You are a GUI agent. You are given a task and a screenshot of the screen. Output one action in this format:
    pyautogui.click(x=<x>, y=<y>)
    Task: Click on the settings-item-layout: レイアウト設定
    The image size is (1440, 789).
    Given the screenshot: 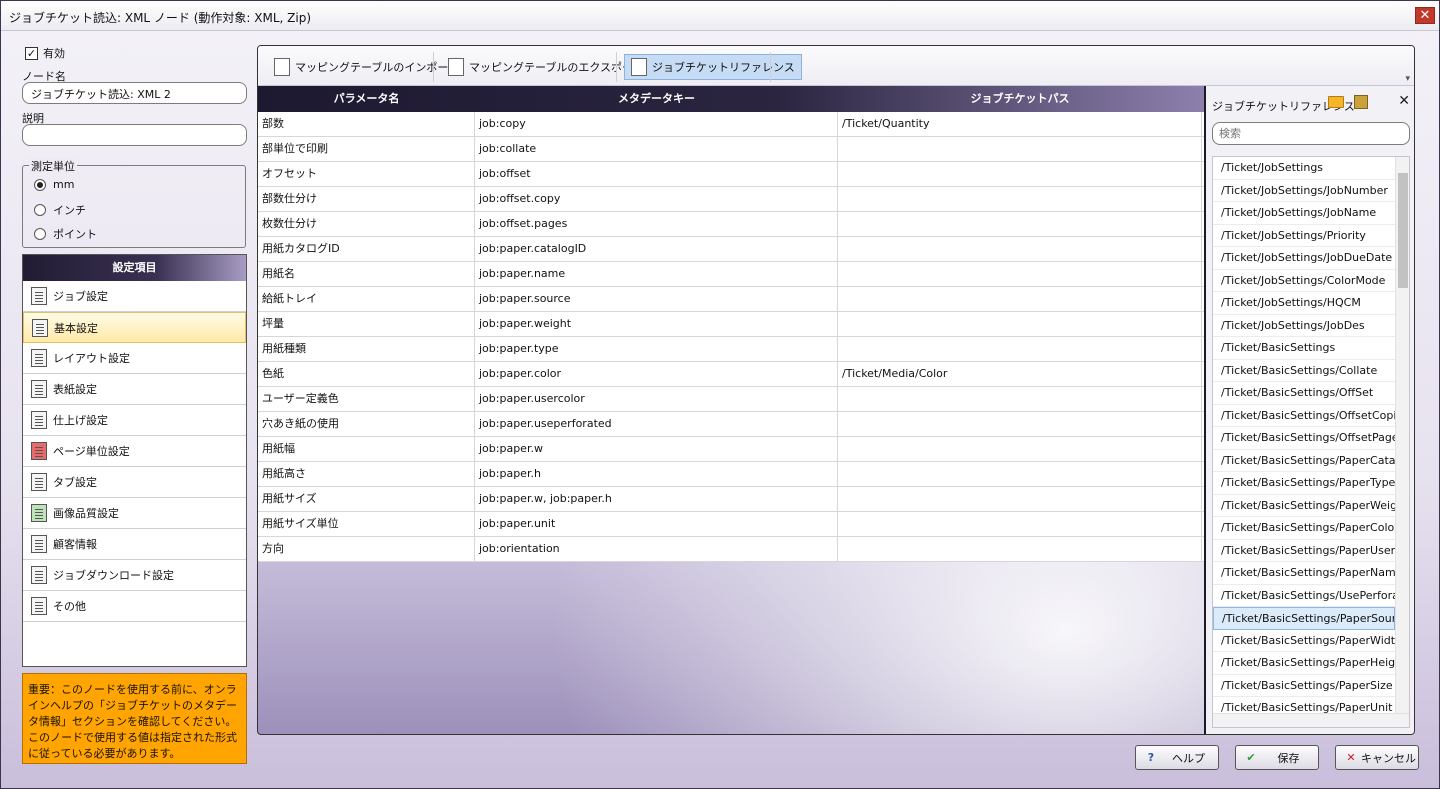 What is the action you would take?
    pyautogui.click(x=134, y=358)
    